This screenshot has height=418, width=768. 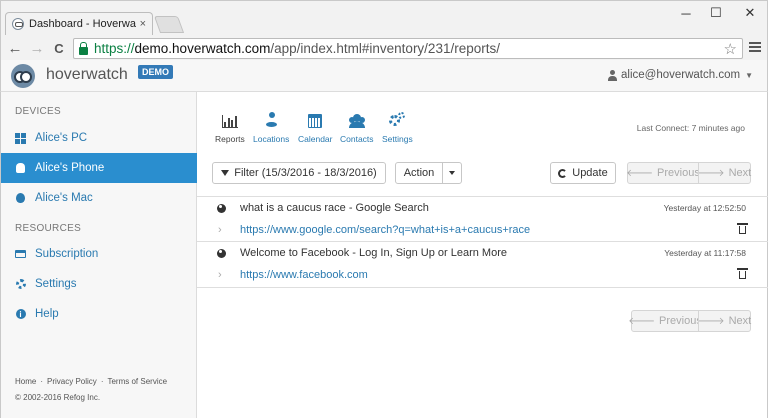 I want to click on sidebar-item-alices-mac: Alice's Mac, so click(x=99, y=198).